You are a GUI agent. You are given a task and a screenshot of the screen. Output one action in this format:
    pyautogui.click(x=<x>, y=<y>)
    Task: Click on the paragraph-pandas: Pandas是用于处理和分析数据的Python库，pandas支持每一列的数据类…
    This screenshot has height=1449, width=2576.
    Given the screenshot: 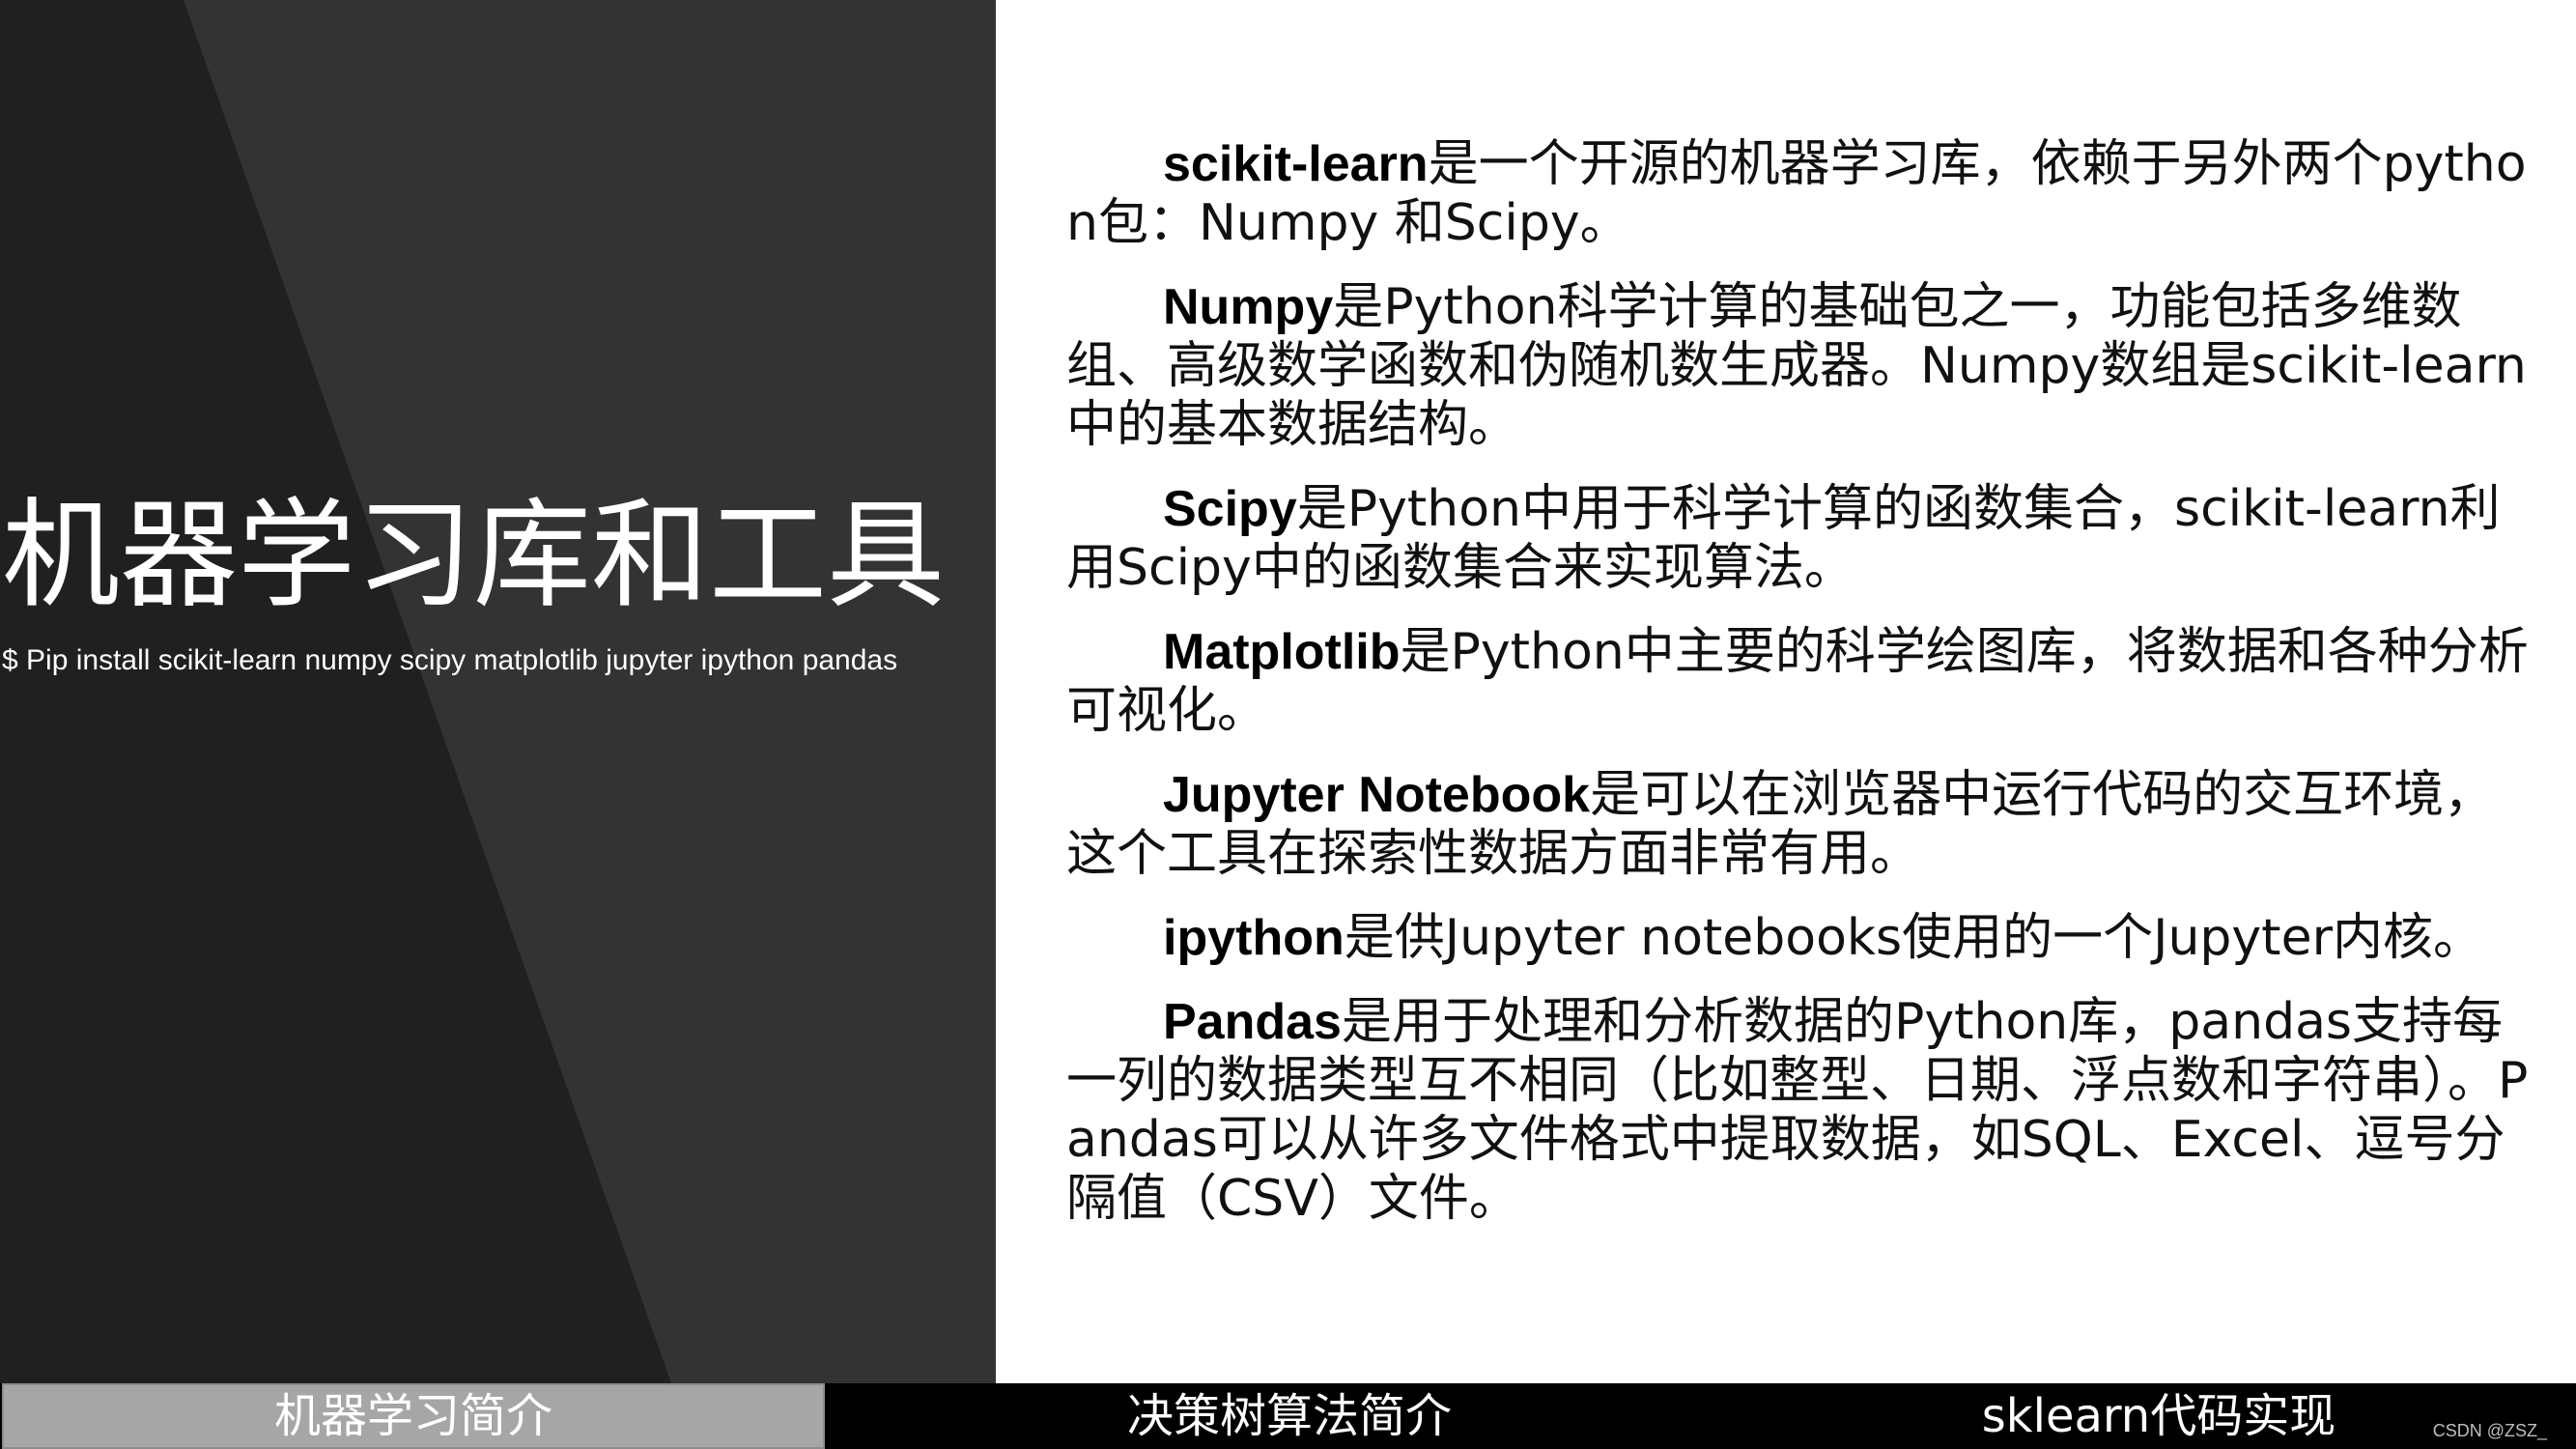 What is the action you would take?
    pyautogui.click(x=1800, y=1111)
    